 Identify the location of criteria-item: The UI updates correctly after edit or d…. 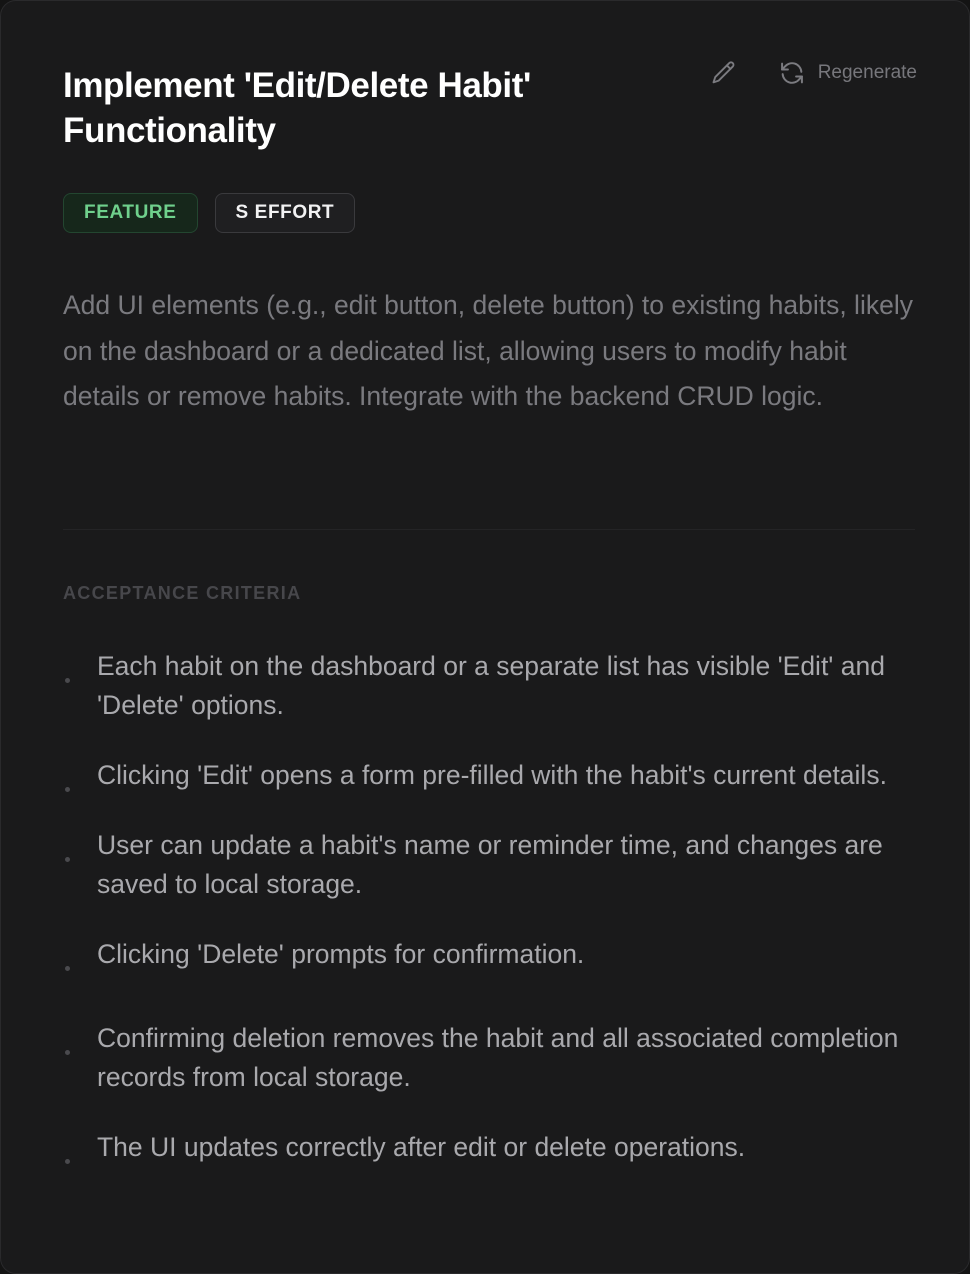
(491, 1147).